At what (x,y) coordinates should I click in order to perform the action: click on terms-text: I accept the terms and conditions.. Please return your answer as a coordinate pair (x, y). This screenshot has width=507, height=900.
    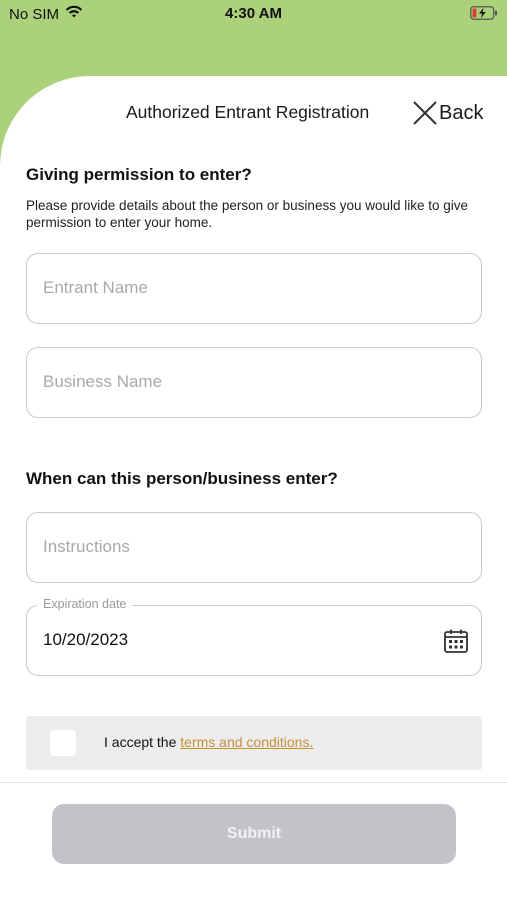
    Looking at the image, I should click on (208, 742).